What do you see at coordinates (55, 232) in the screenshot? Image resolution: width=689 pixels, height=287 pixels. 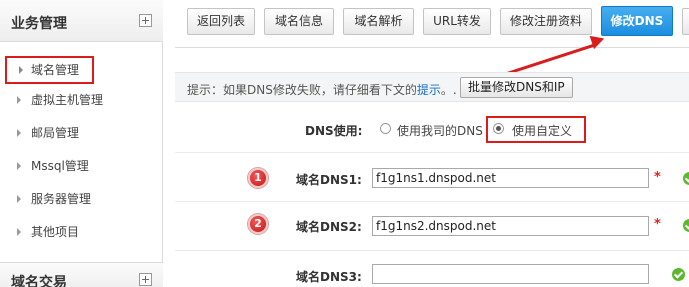 I see `sidebar-item-label: 其他项目` at bounding box center [55, 232].